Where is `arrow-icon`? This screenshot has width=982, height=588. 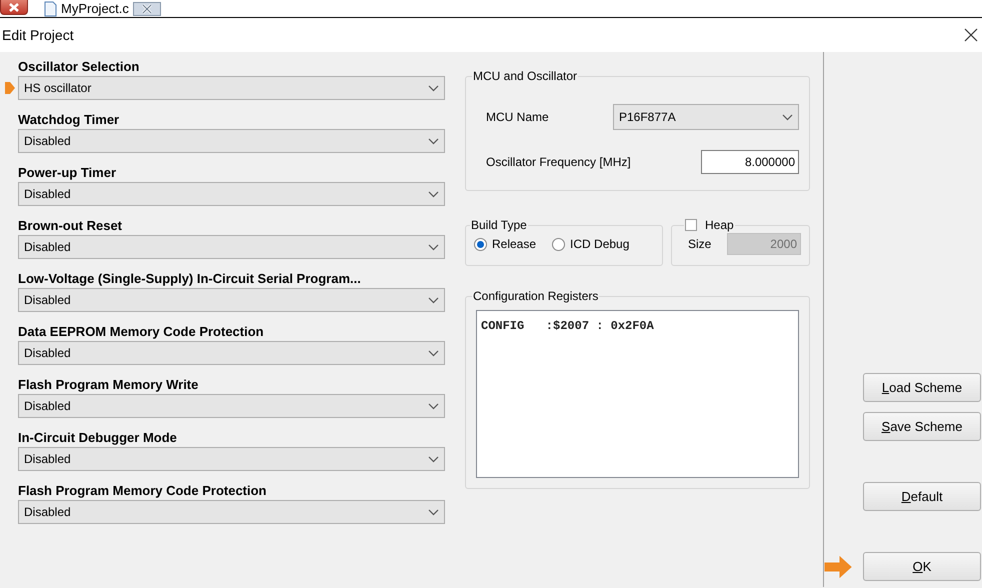
arrow-icon is located at coordinates (838, 567).